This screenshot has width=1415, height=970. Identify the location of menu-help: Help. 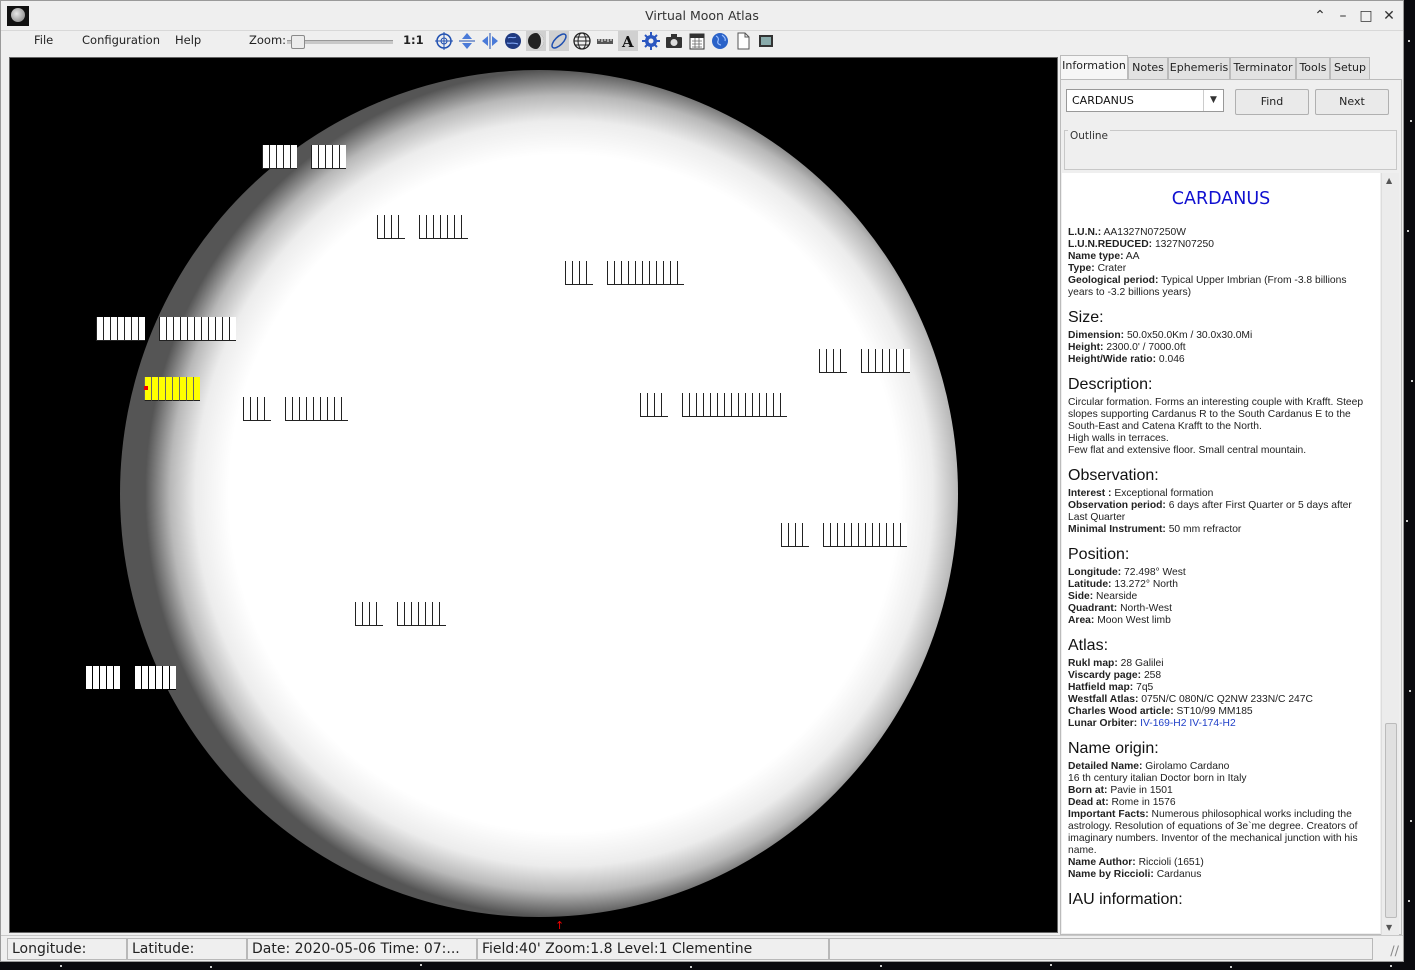
(188, 40).